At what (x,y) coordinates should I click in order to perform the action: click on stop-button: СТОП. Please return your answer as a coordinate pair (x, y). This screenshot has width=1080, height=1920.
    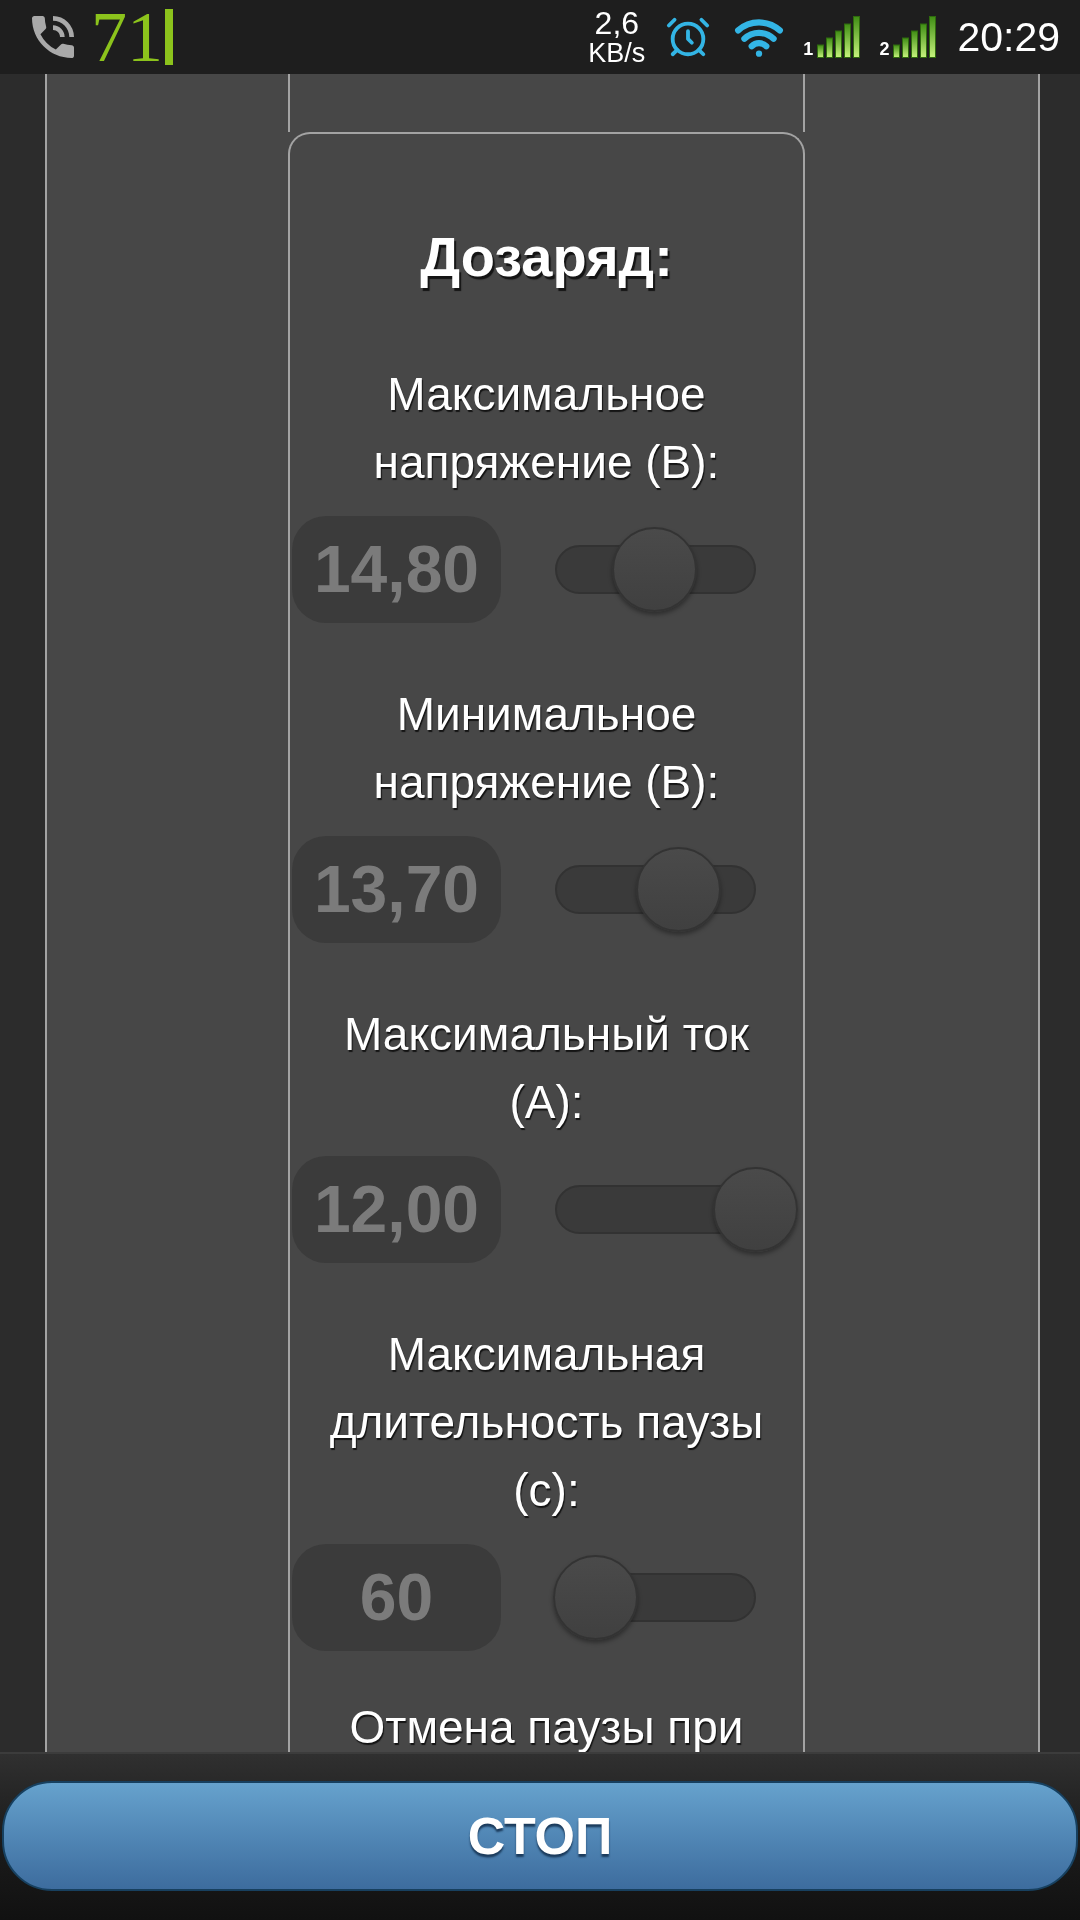
    Looking at the image, I should click on (540, 1836).